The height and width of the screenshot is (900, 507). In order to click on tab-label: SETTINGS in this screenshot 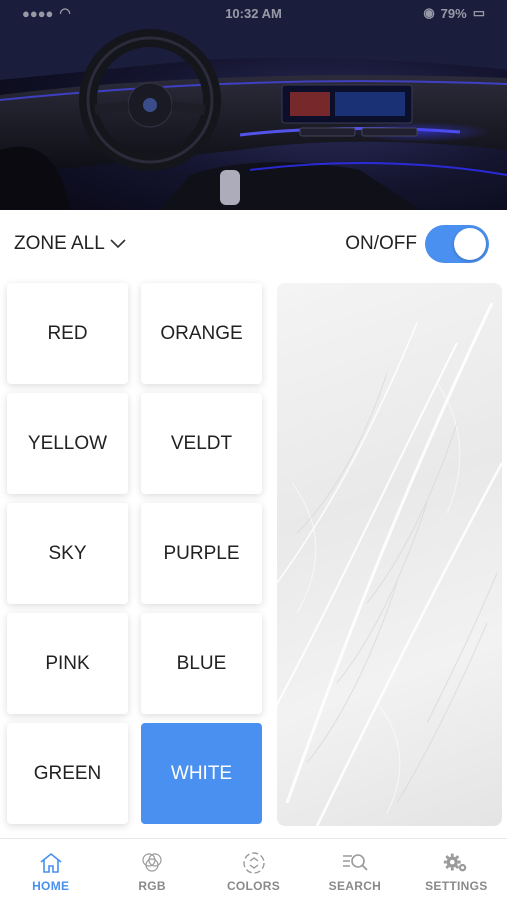, I will do `click(456, 886)`.